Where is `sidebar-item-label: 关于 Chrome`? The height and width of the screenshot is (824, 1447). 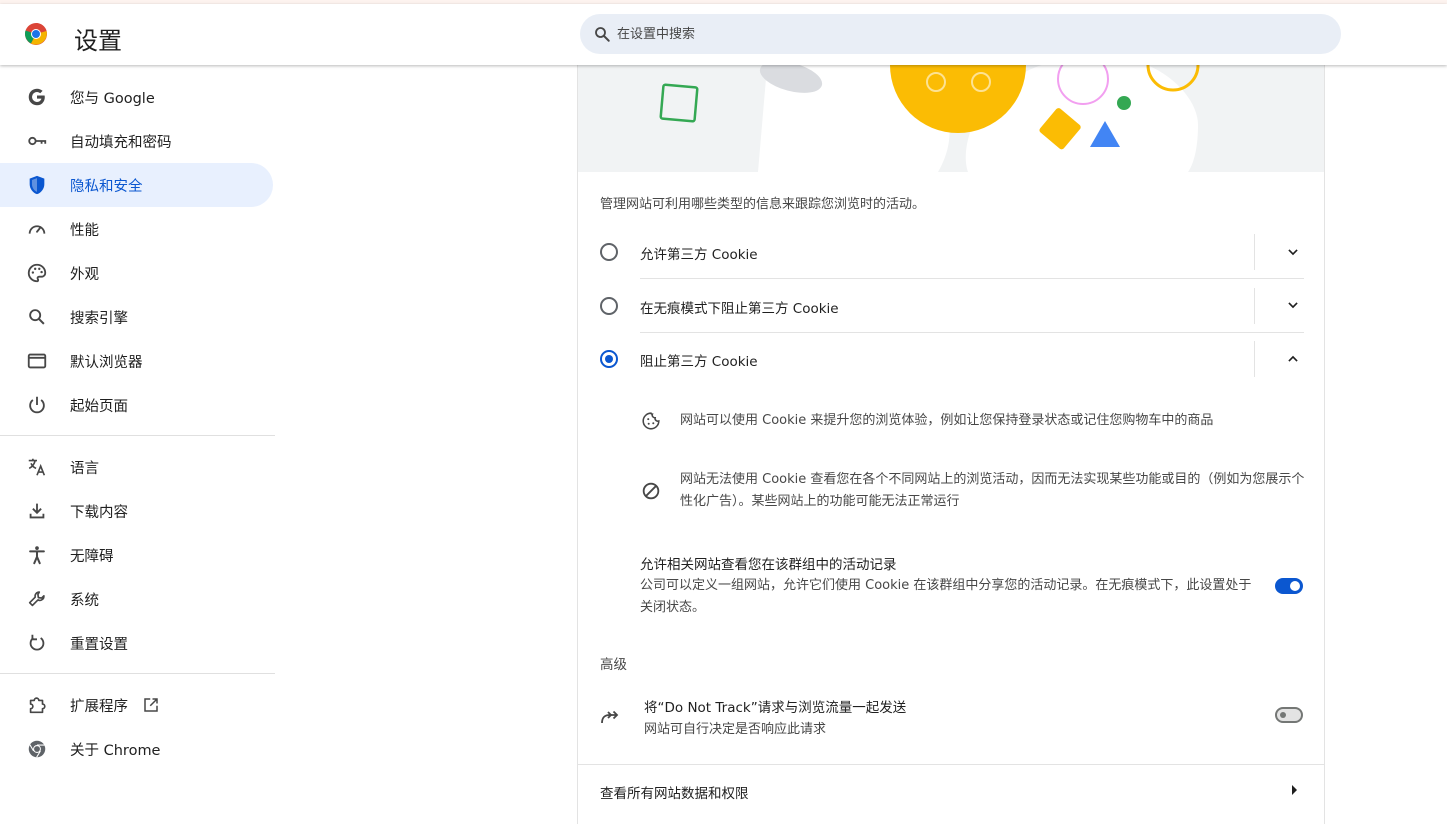 sidebar-item-label: 关于 Chrome is located at coordinates (115, 750).